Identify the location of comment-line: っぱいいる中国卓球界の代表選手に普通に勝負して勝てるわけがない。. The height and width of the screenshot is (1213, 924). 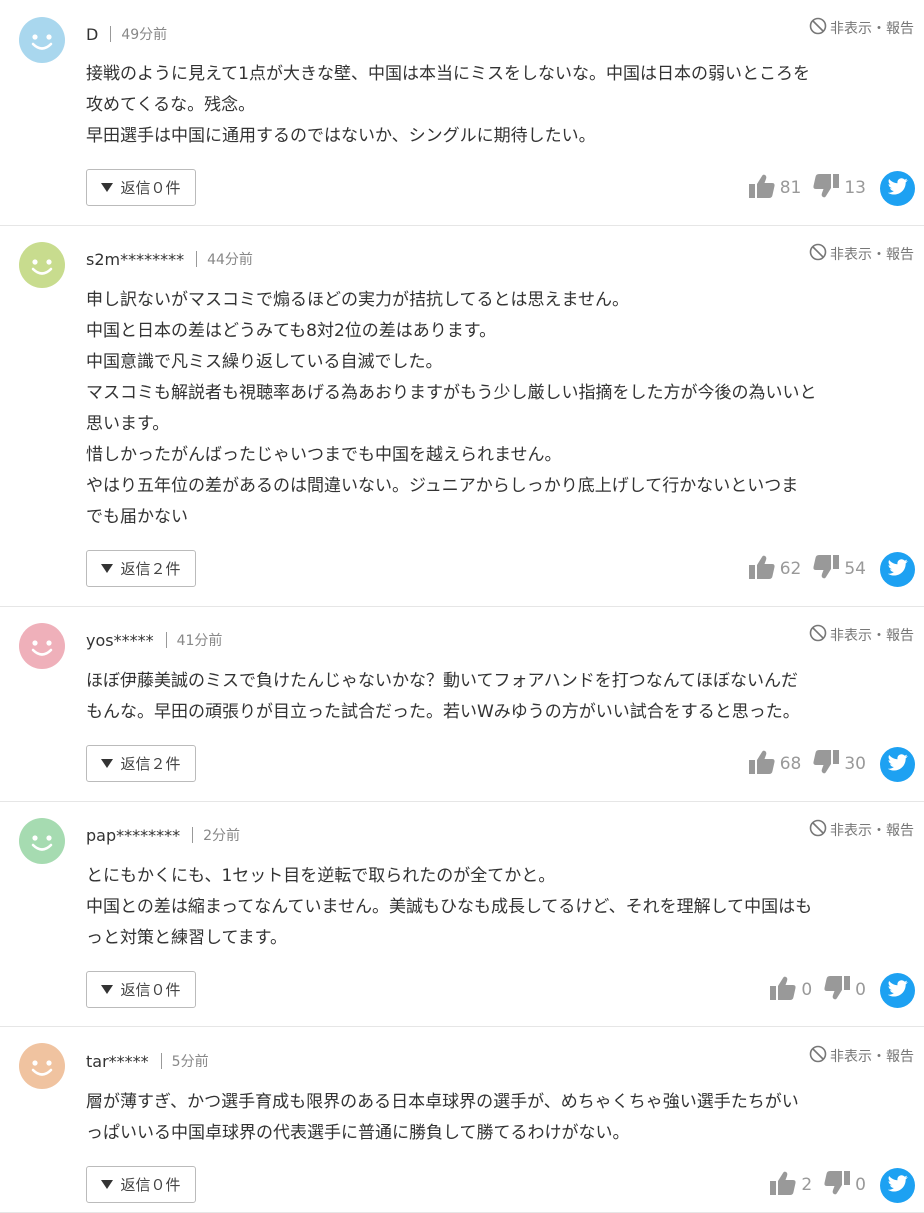
(358, 1133).